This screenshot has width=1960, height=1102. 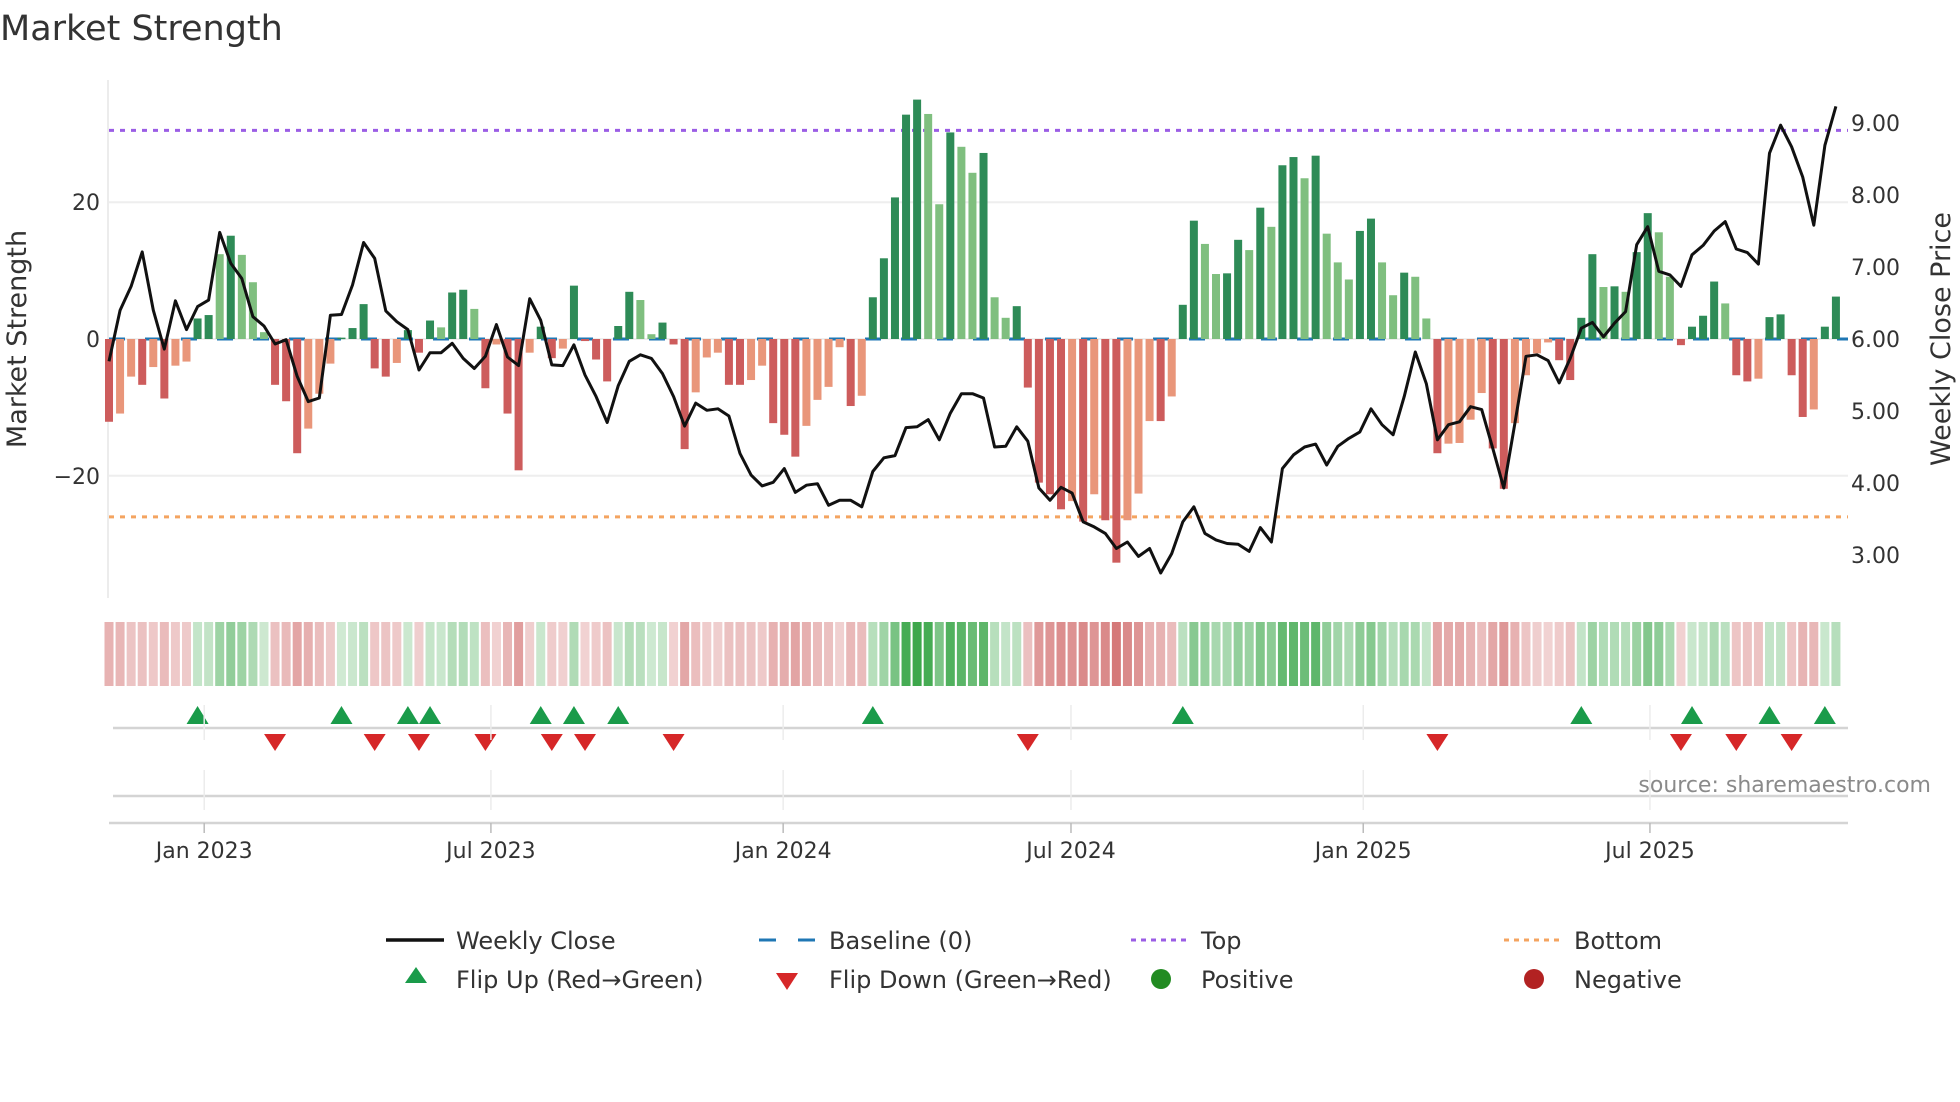 I want to click on flip-marker-panel, so click(x=978, y=765).